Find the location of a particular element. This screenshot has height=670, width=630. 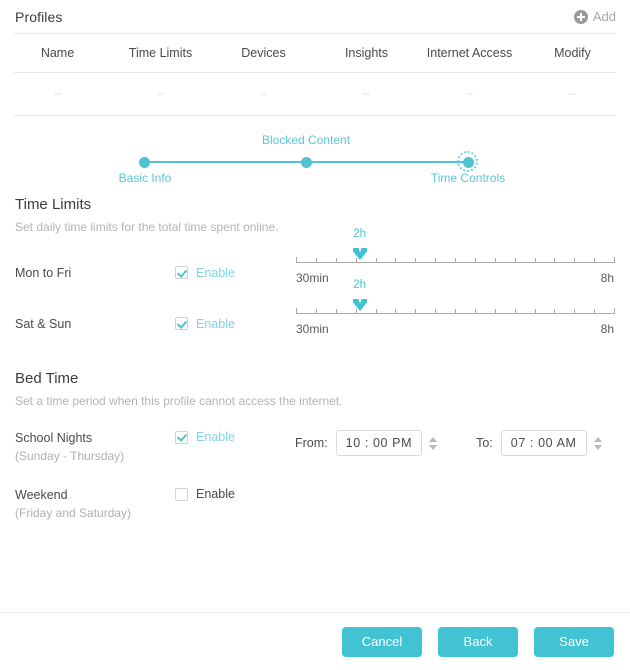

step-label-basic-info: Basic Info is located at coordinates (145, 178).